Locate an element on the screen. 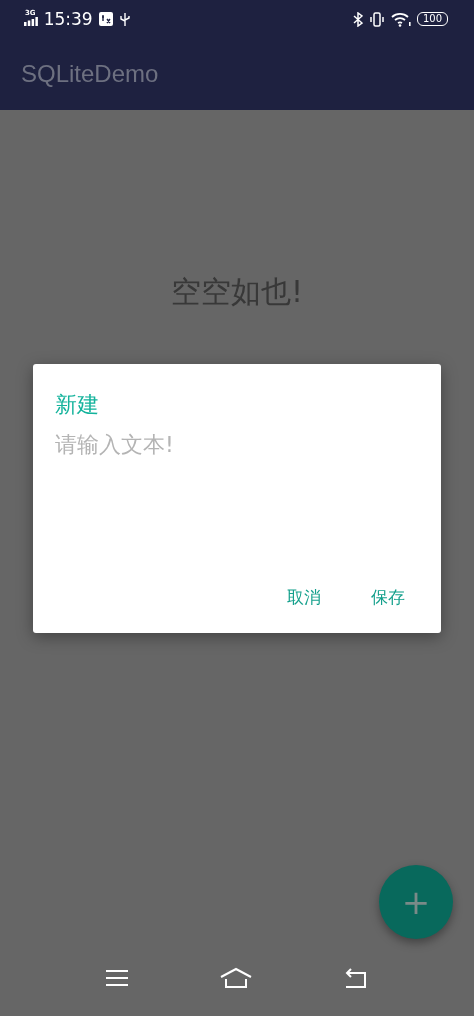  save-button: 保存 is located at coordinates (388, 597).